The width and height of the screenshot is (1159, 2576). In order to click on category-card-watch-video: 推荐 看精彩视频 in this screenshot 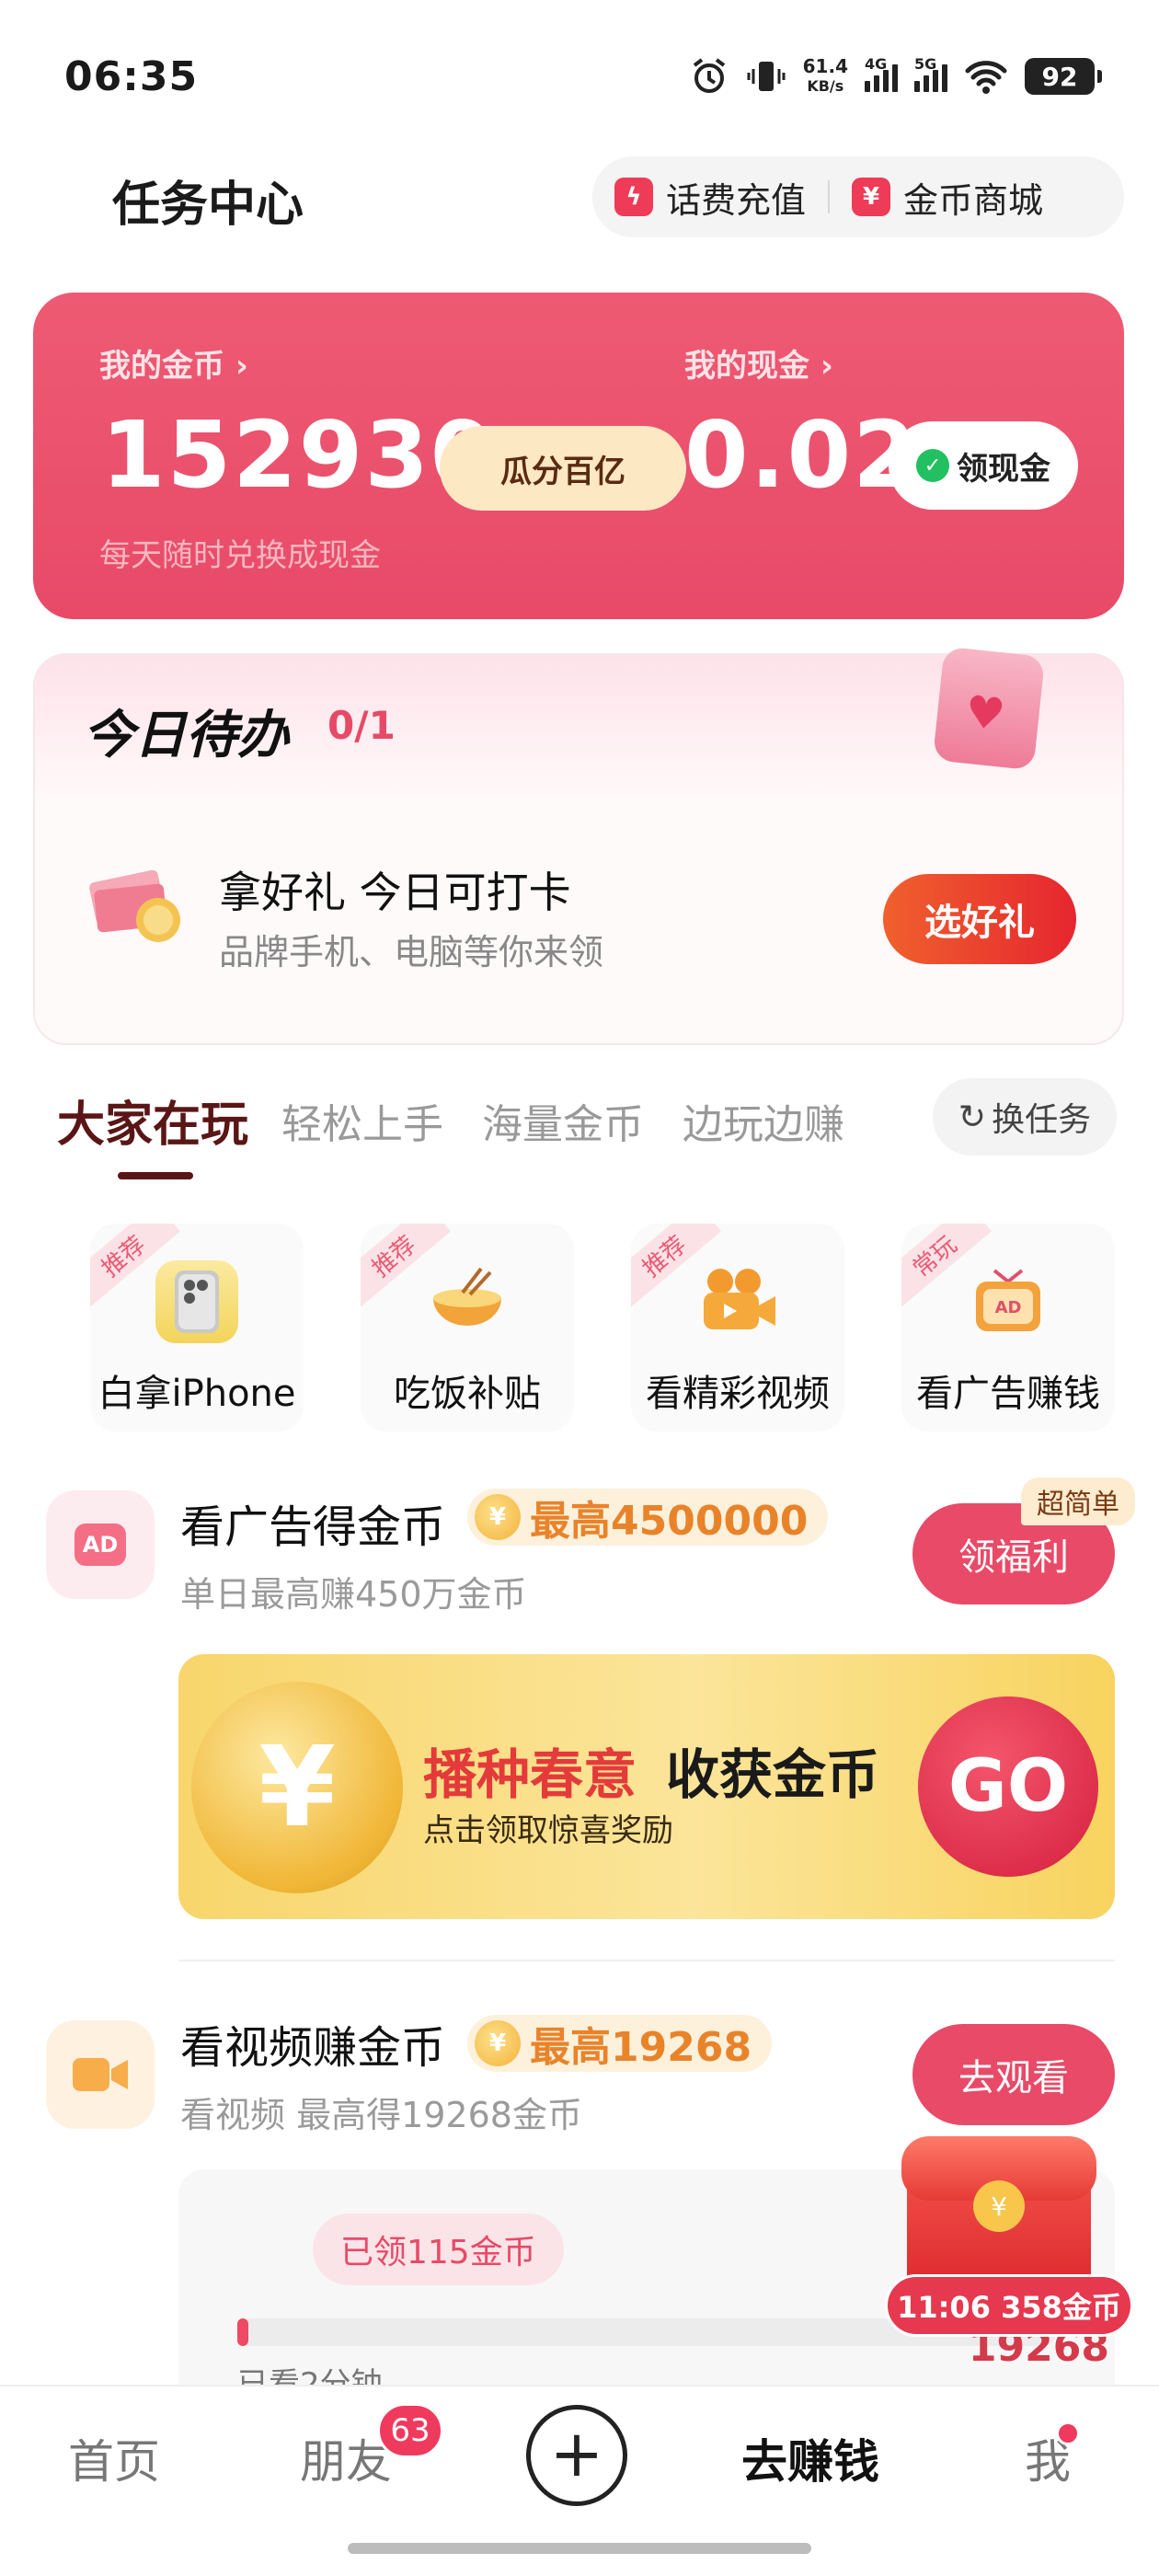, I will do `click(737, 1328)`.